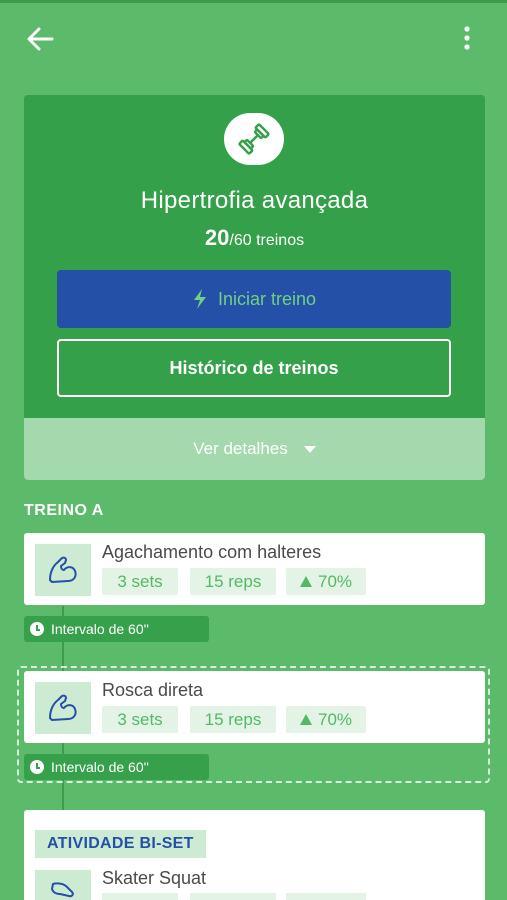 This screenshot has width=507, height=900. I want to click on biset-card: ATIVIDADE BI-SET Skater Squat, so click(254, 855).